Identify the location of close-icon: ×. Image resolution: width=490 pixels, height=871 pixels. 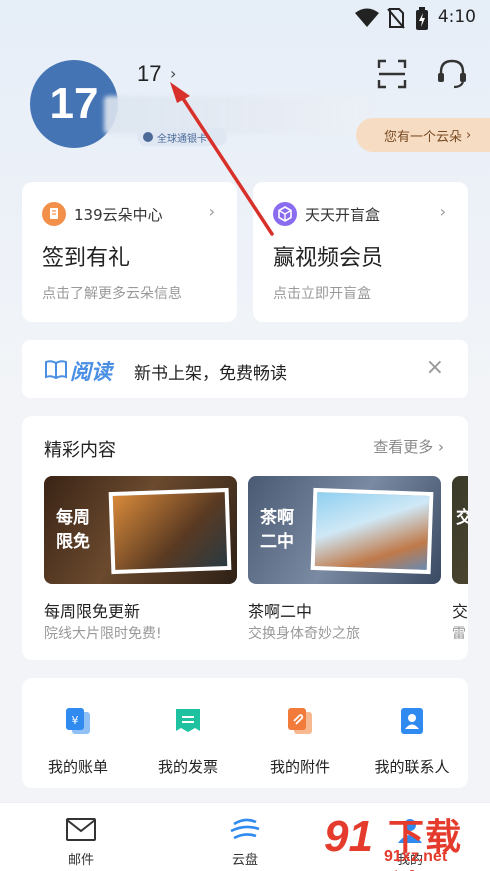
(435, 367).